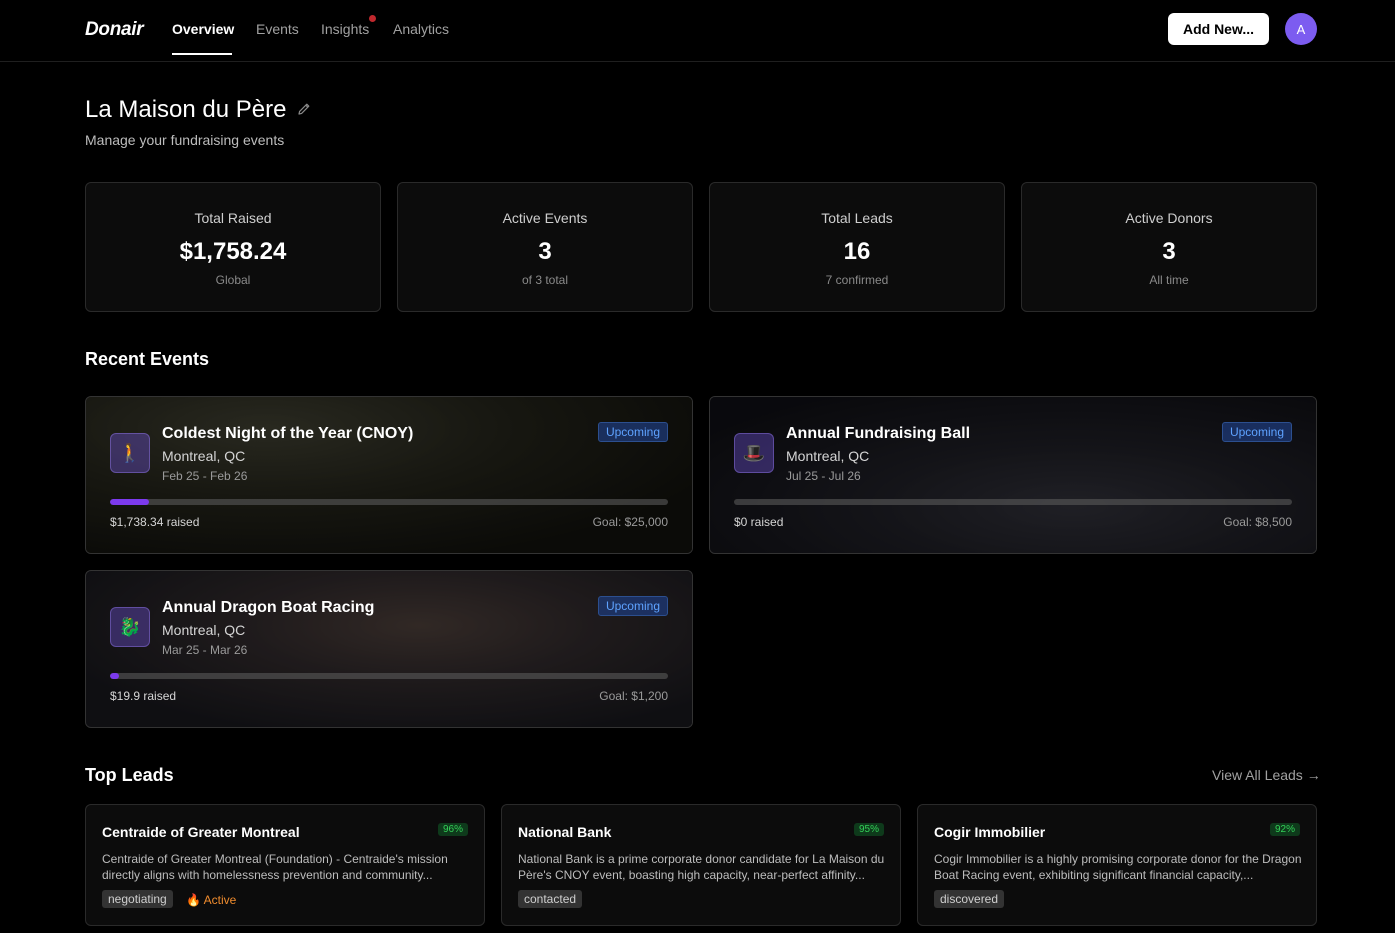  What do you see at coordinates (233, 251) in the screenshot?
I see `stat-value: $1,758.24` at bounding box center [233, 251].